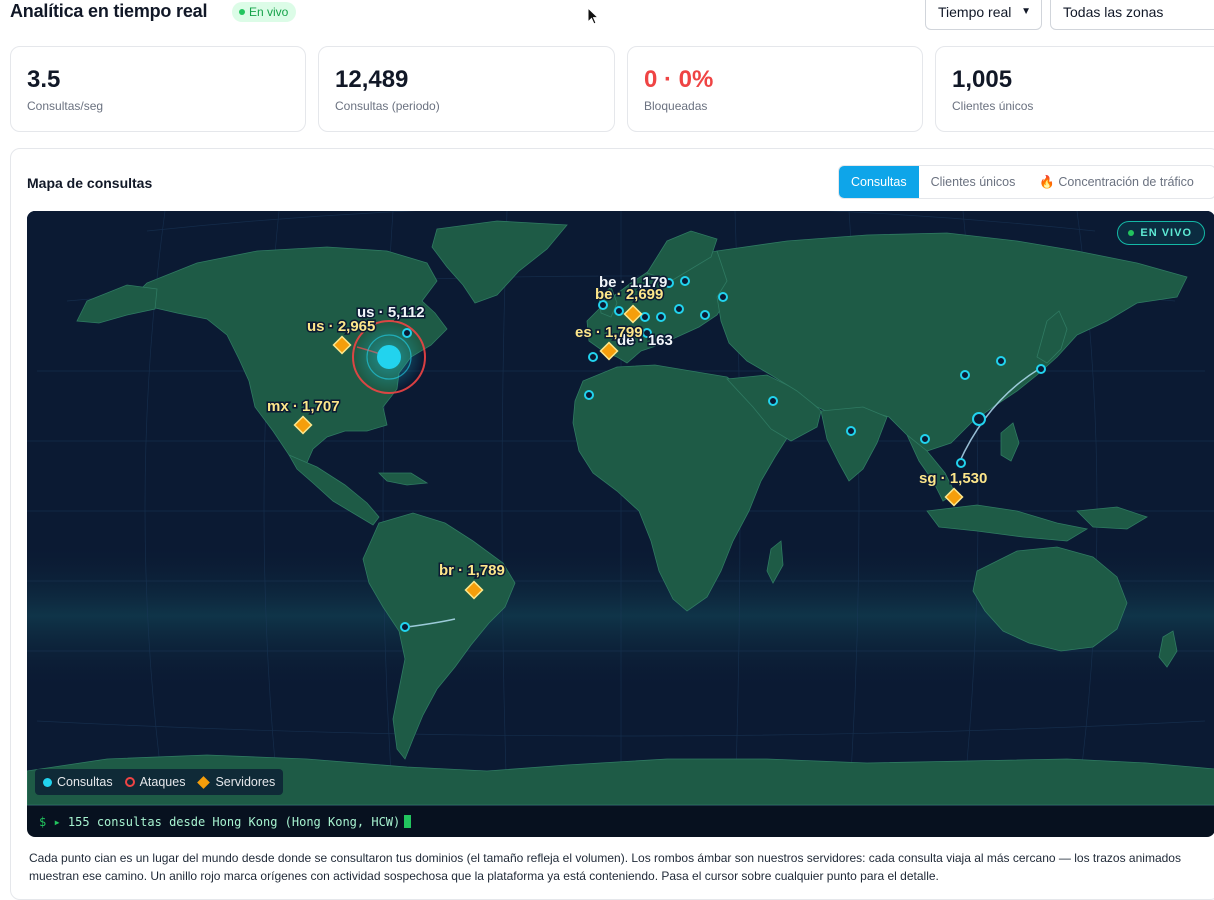 This screenshot has width=1214, height=900. I want to click on zone-value: Todas las zonas, so click(1113, 12).